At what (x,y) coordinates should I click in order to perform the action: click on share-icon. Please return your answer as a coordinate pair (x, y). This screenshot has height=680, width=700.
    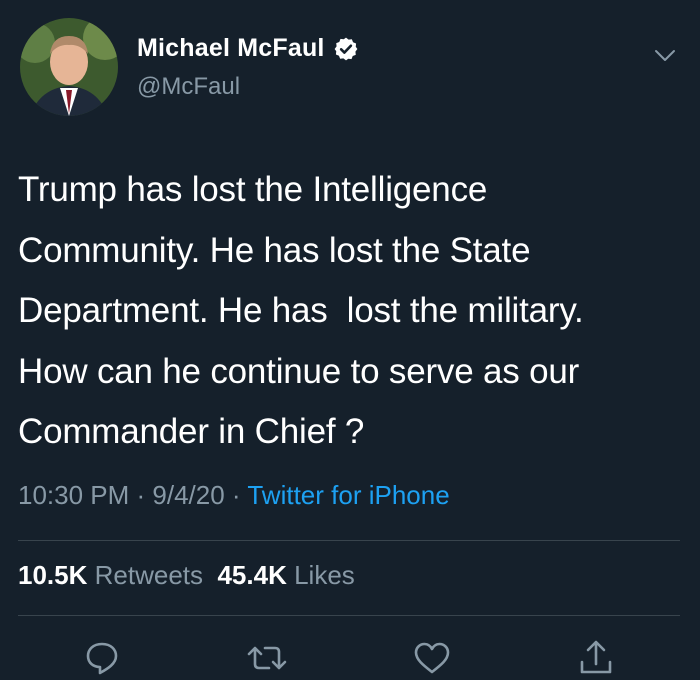
    Looking at the image, I should click on (596, 657).